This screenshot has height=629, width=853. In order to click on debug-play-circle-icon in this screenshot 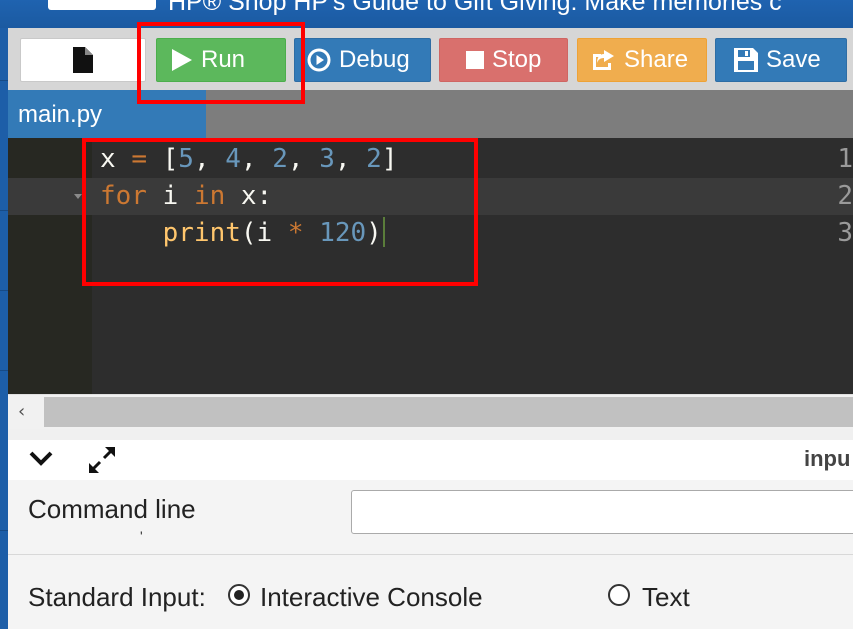, I will do `click(319, 60)`.